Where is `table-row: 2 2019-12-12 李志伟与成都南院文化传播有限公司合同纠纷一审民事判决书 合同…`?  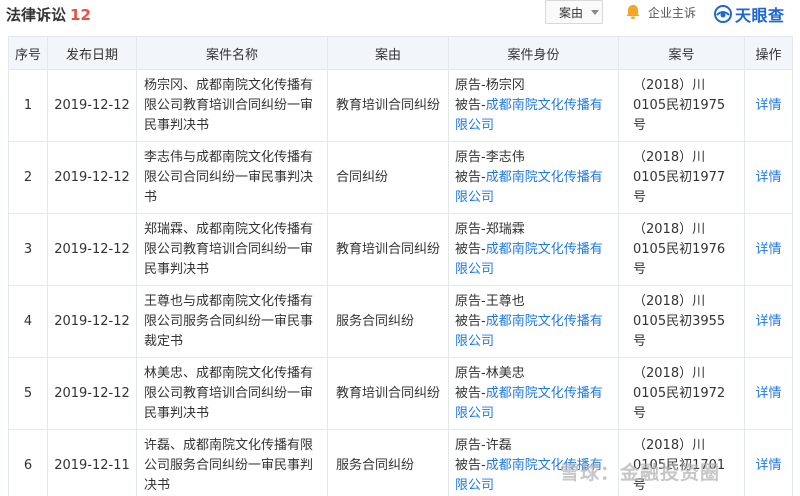 table-row: 2 2019-12-12 李志伟与成都南院文化传播有限公司合同纠纷一审民事判决书 合同… is located at coordinates (400, 177).